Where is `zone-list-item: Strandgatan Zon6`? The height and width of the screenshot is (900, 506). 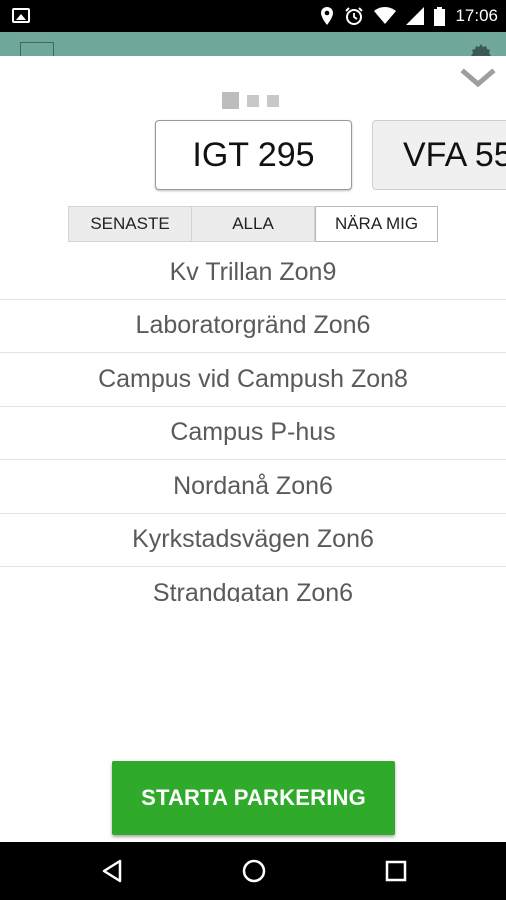 zone-list-item: Strandgatan Zon6 is located at coordinates (253, 584).